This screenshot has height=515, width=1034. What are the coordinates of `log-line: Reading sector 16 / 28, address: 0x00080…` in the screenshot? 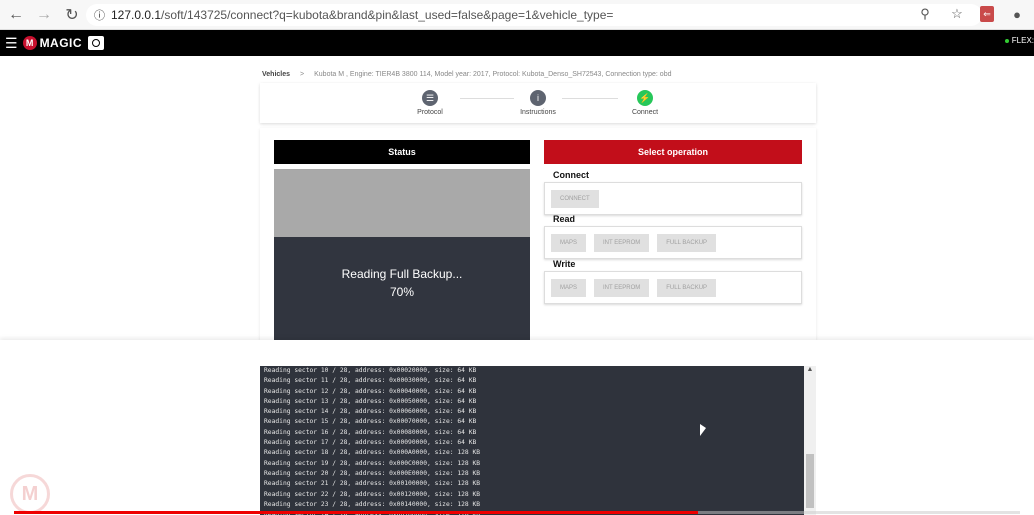 It's located at (370, 432).